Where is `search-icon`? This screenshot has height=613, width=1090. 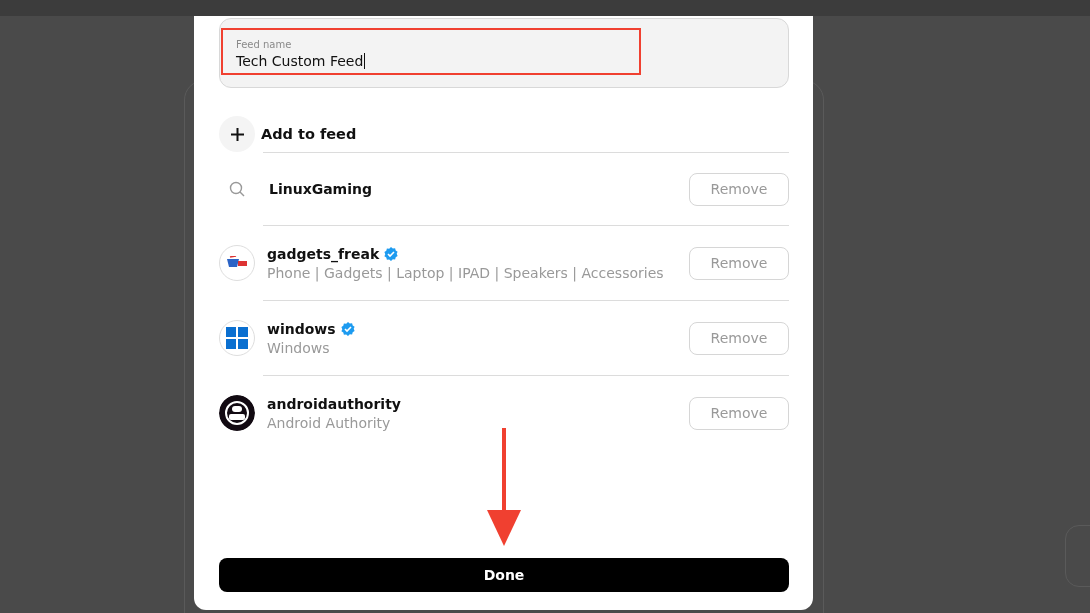
search-icon is located at coordinates (237, 189).